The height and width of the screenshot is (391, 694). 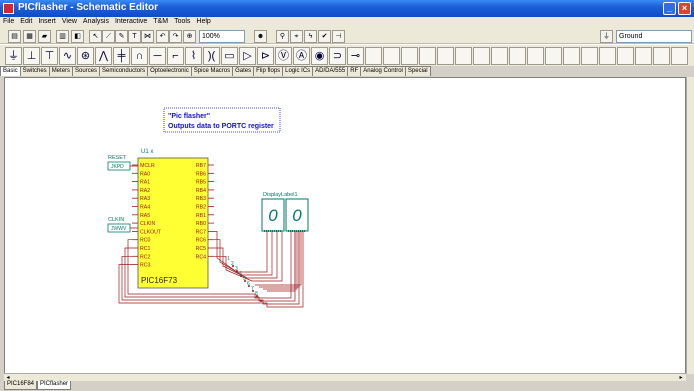 What do you see at coordinates (54, 385) in the screenshot?
I see `sheet-tab-picflasher: PICflasher` at bounding box center [54, 385].